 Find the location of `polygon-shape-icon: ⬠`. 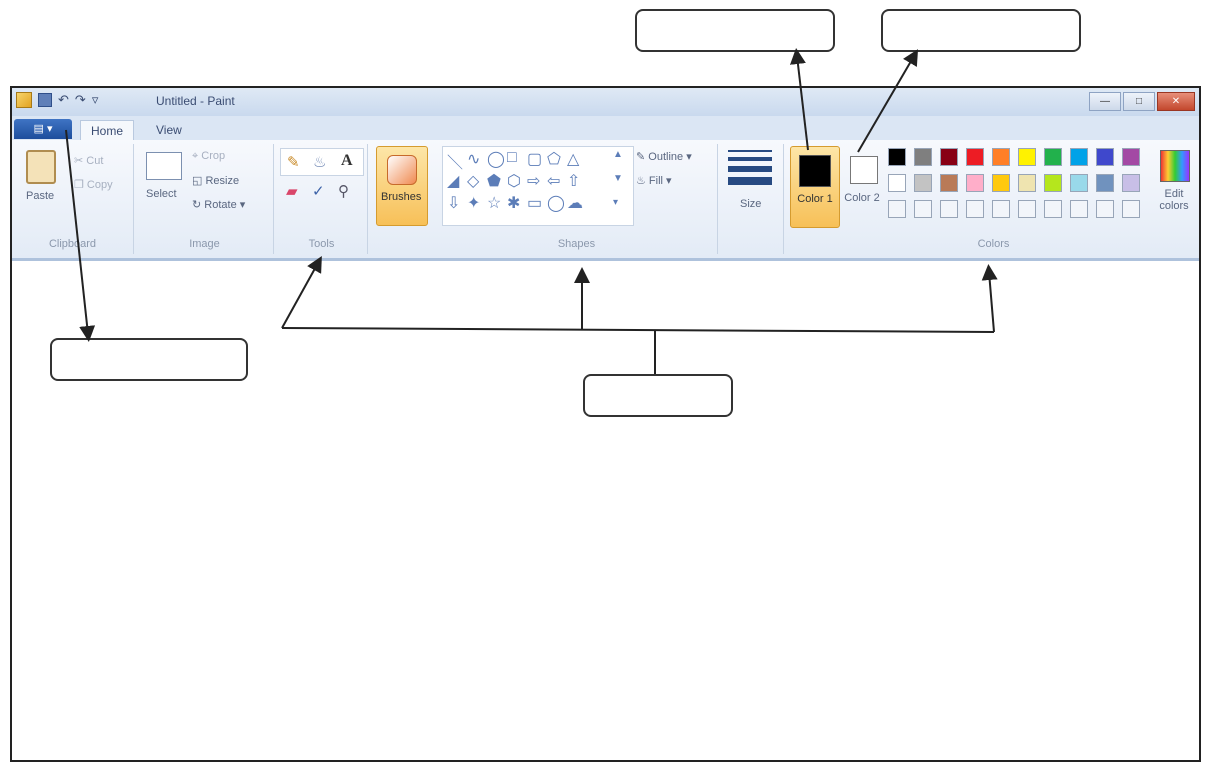

polygon-shape-icon: ⬠ is located at coordinates (554, 159).